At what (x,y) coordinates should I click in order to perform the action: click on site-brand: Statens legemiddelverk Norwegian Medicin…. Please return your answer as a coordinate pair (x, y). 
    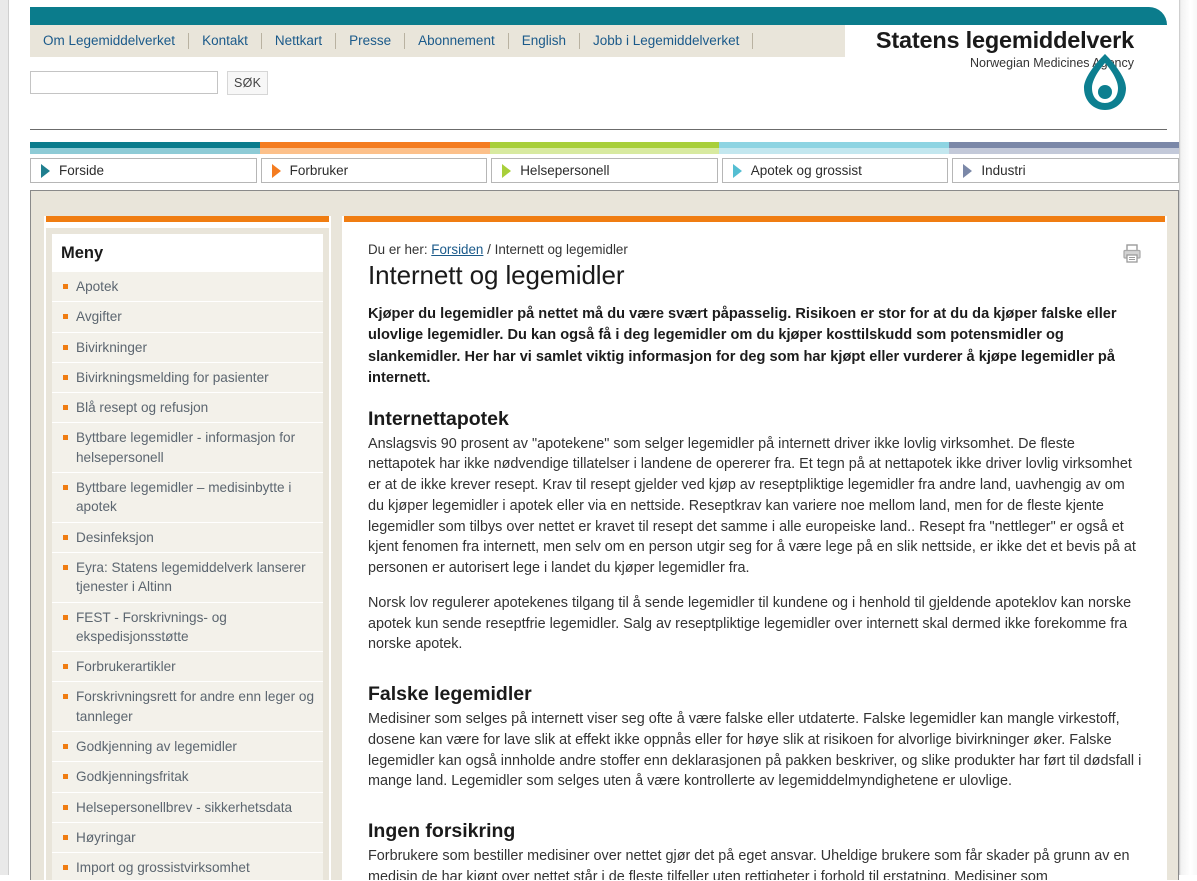
    Looking at the image, I should click on (1004, 68).